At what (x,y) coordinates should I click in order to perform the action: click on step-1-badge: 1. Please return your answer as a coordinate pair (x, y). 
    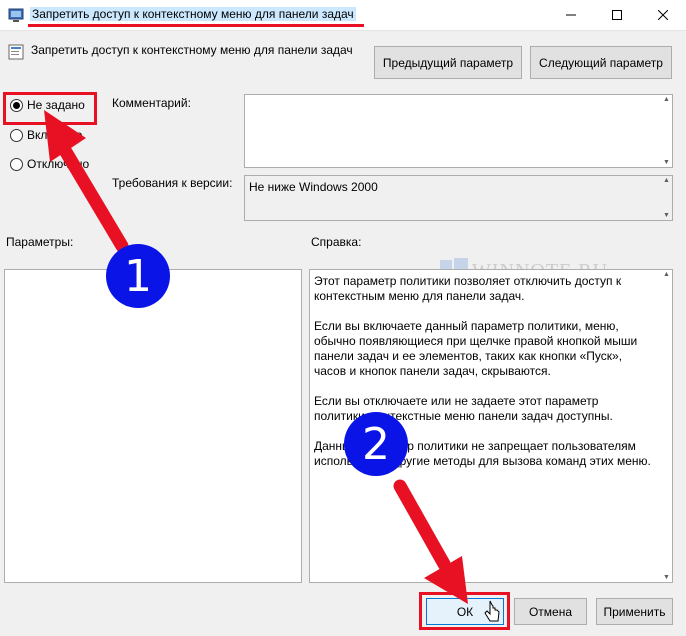
    Looking at the image, I should click on (138, 276).